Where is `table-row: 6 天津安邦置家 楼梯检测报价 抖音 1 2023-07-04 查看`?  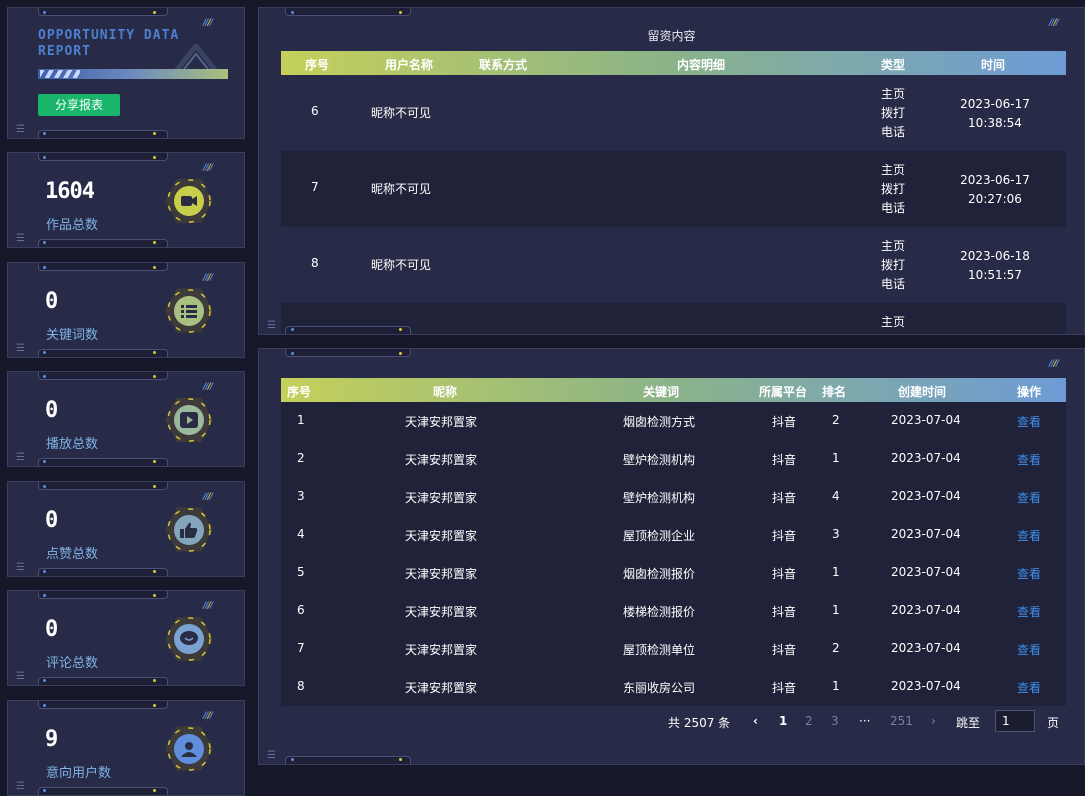 table-row: 6 天津安邦置家 楼梯检测报价 抖音 1 2023-07-04 查看 is located at coordinates (673, 611).